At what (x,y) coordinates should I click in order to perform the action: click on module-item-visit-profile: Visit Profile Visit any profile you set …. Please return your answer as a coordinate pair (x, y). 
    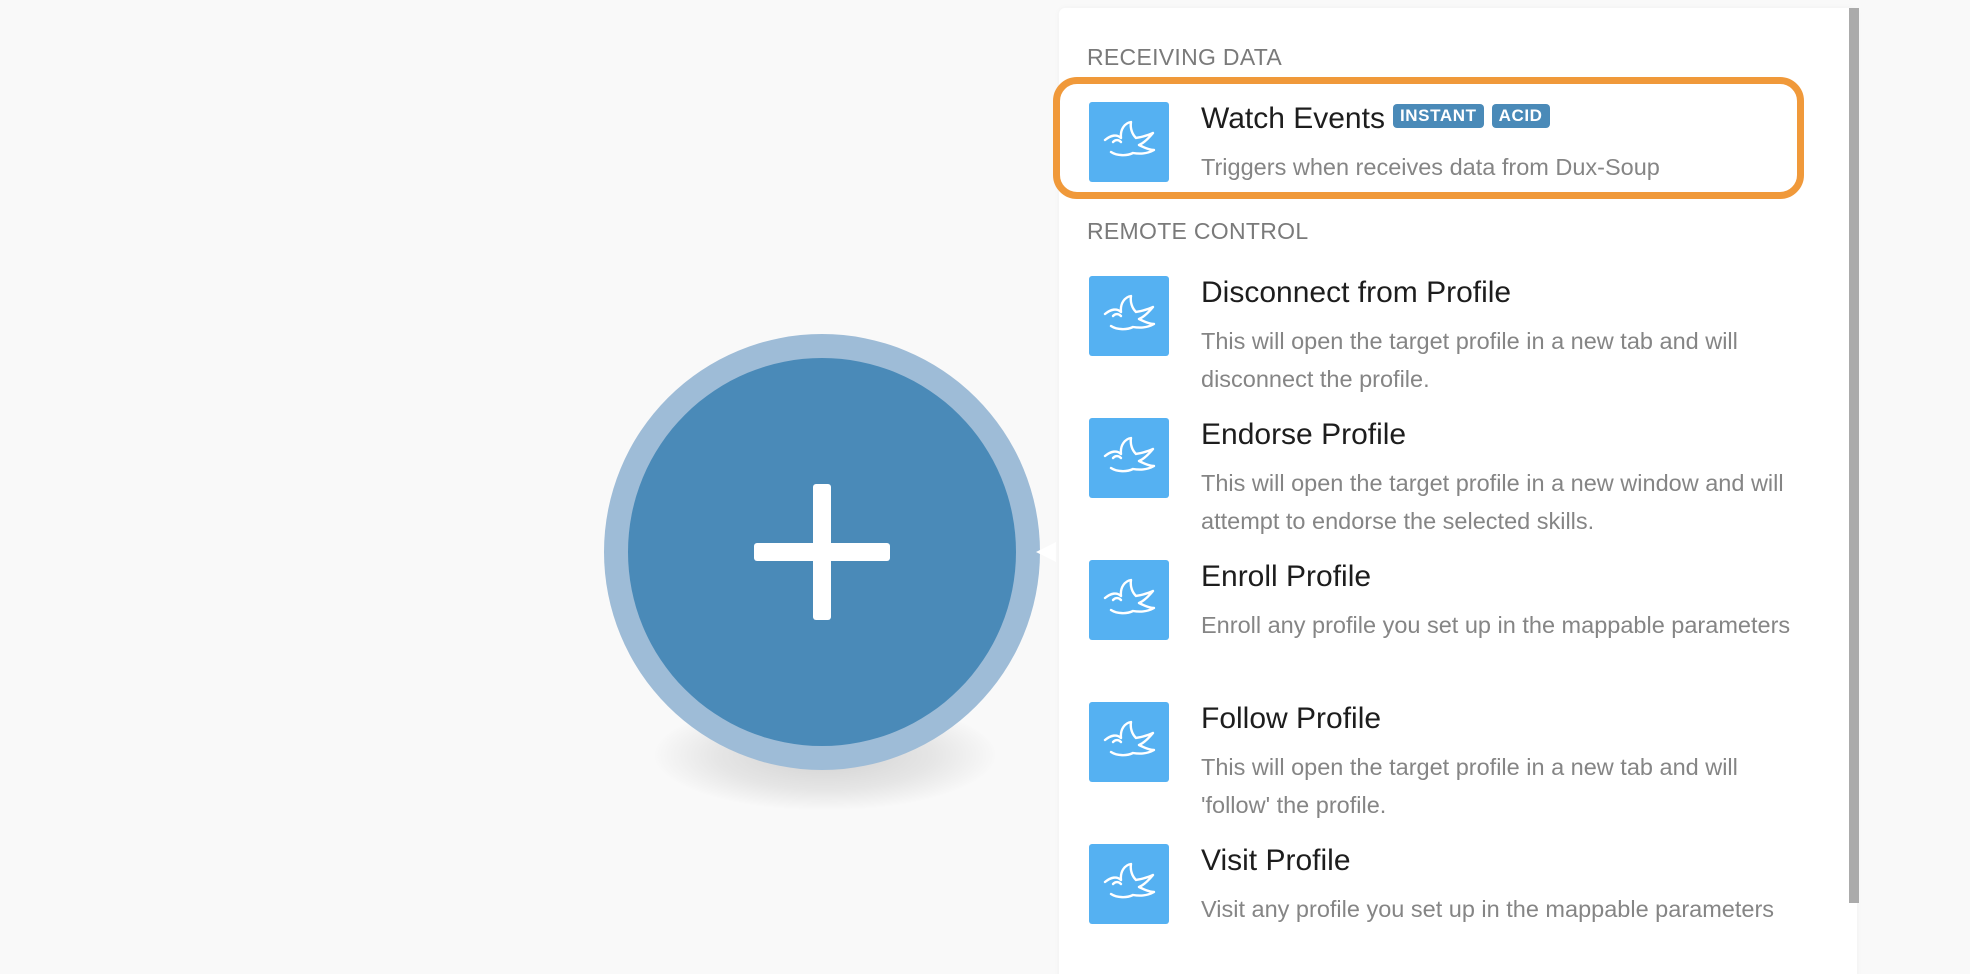
    Looking at the image, I should click on (1449, 901).